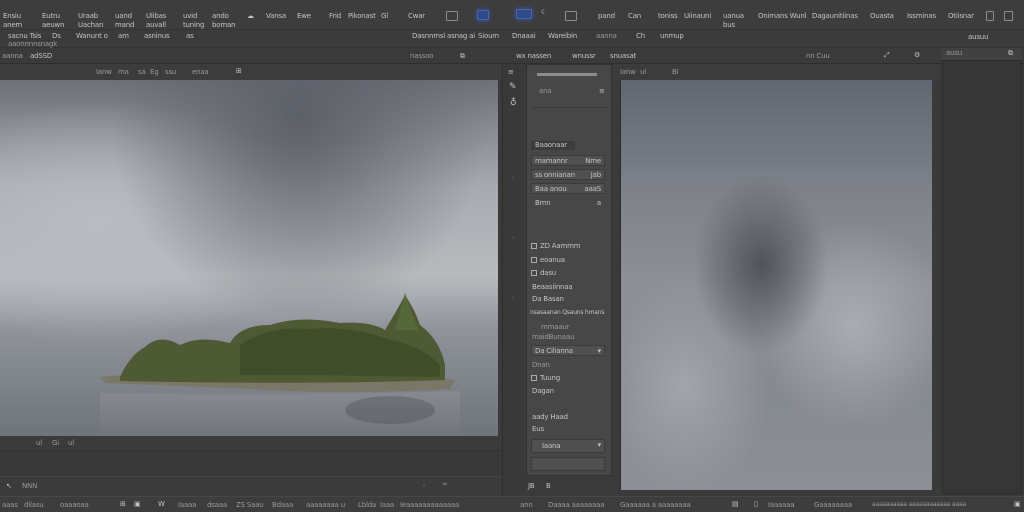  Describe the element at coordinates (571, 16) in the screenshot. I see `frame-icon` at that location.